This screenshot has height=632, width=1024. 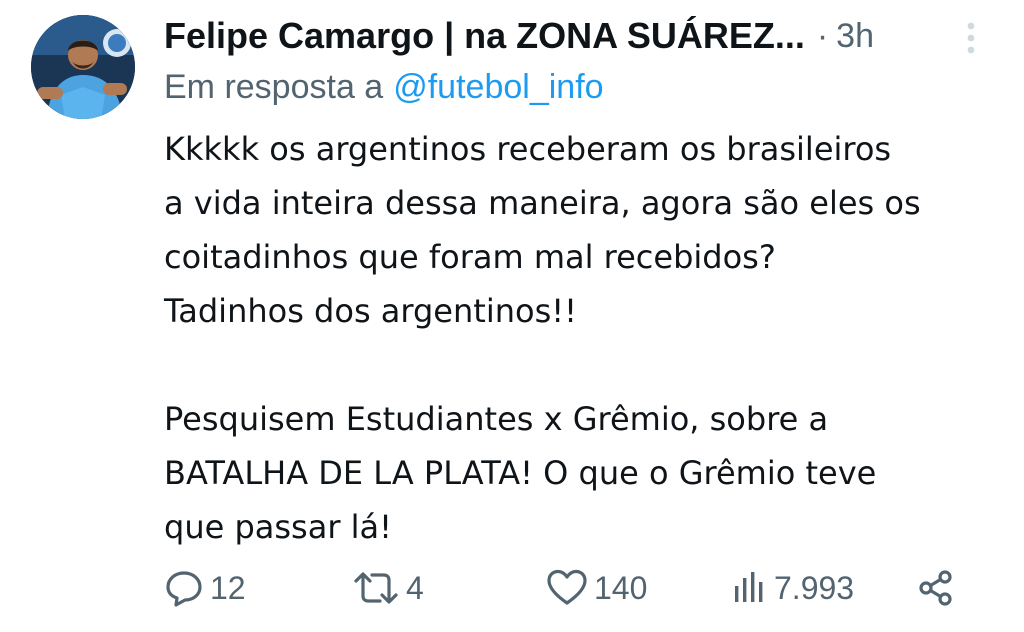 What do you see at coordinates (971, 38) in the screenshot?
I see `more-vertical-icon` at bounding box center [971, 38].